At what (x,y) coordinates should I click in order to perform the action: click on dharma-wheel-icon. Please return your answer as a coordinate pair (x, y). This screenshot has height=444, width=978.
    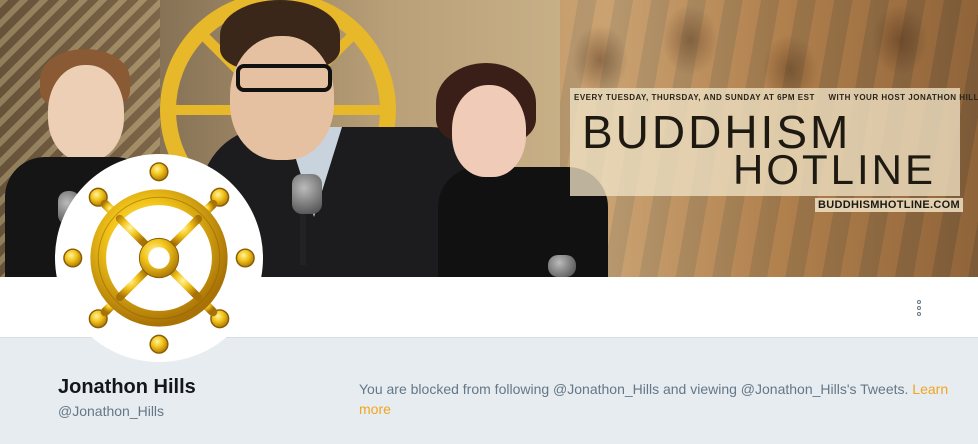
    Looking at the image, I should click on (159, 258).